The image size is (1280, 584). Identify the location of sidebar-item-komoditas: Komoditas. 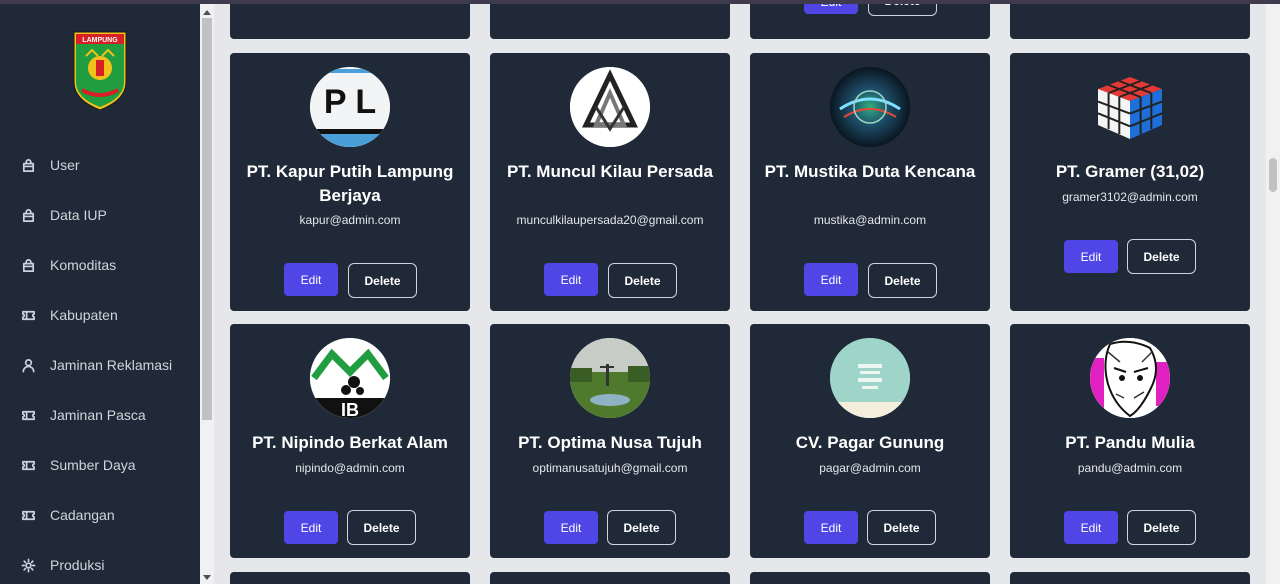
(68, 265).